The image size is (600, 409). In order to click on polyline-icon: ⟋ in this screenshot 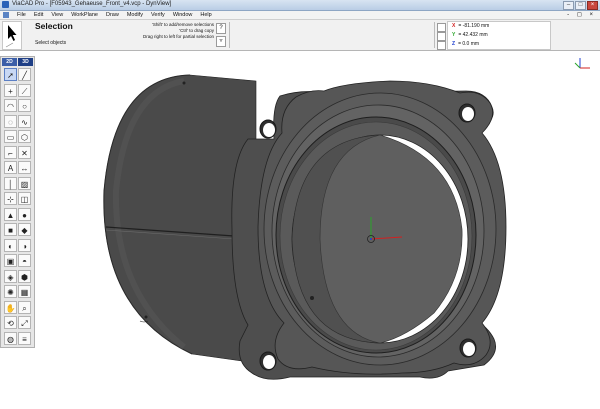, I will do `click(24, 90)`.